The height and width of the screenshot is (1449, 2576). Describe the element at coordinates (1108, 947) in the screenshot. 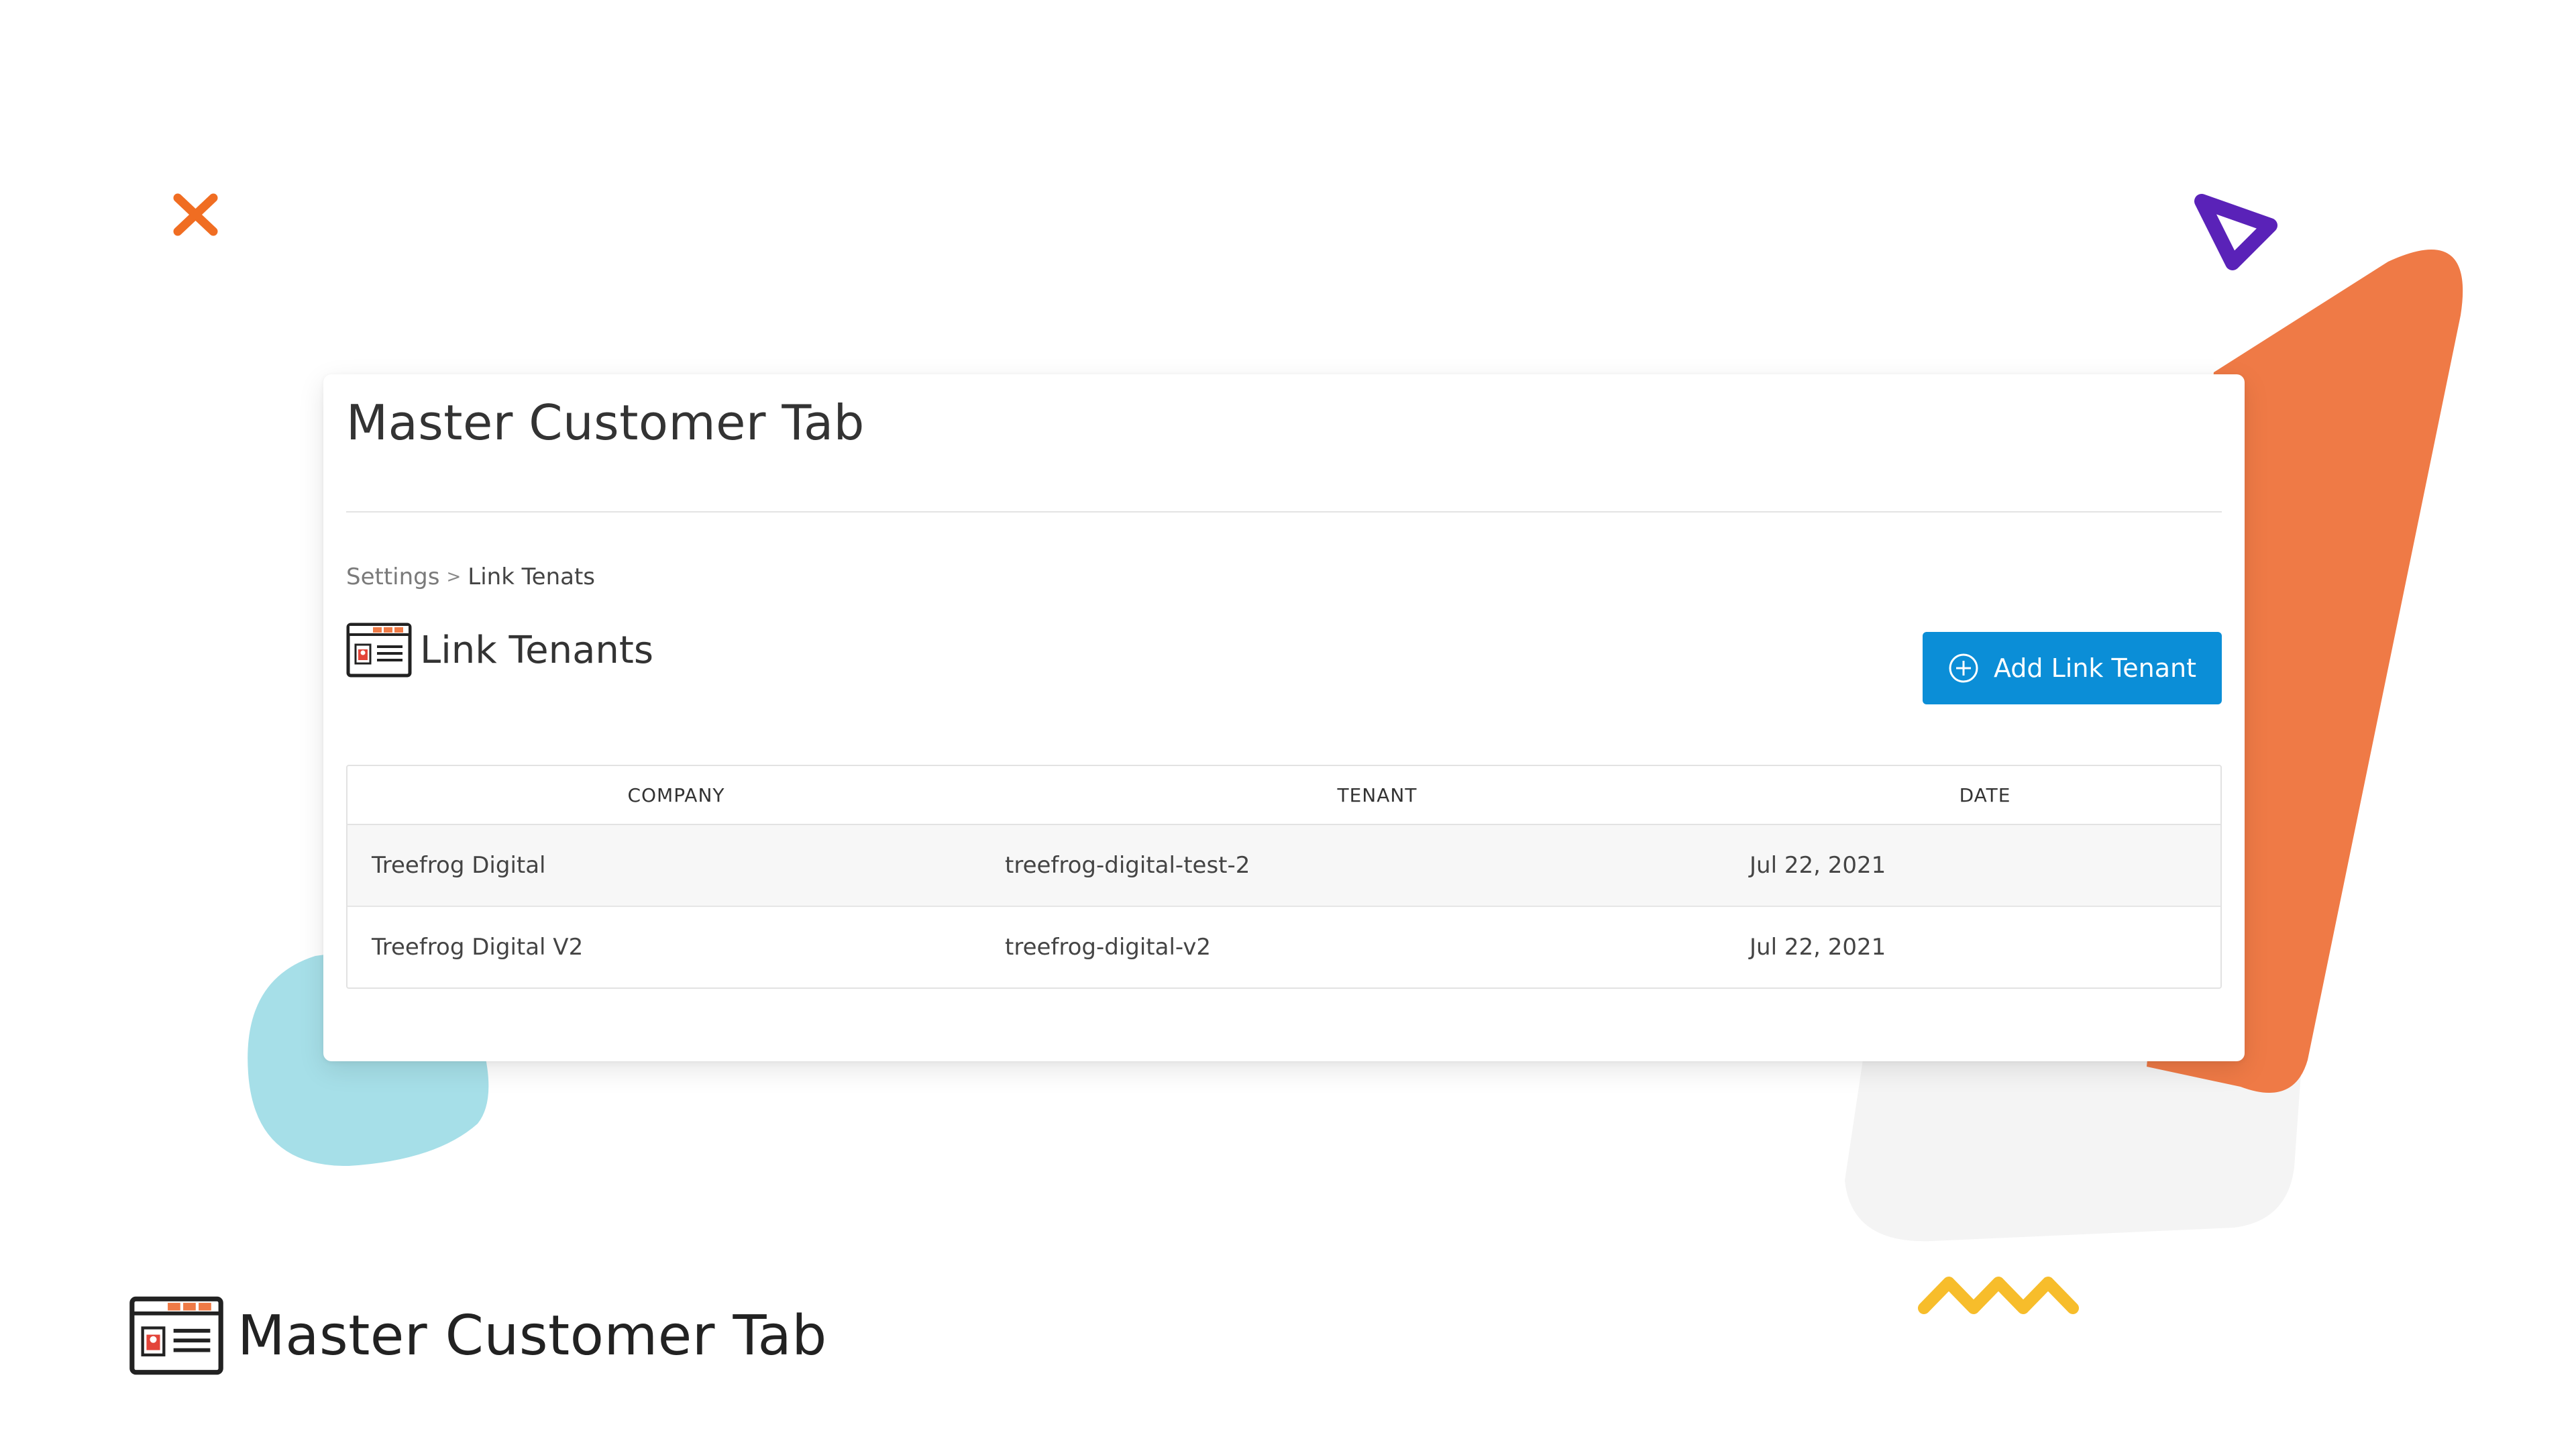

I see `cell-tenant: treefrog-digital-v2` at that location.